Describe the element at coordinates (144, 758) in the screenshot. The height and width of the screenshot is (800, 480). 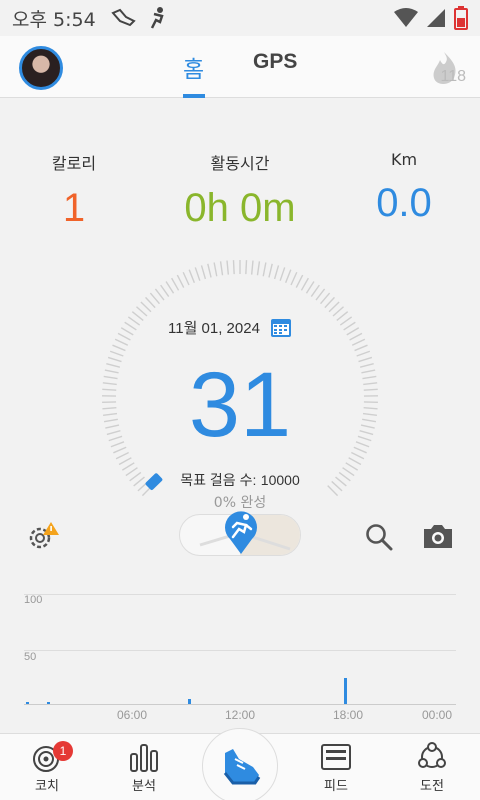
I see `analysis-bar-icon` at that location.